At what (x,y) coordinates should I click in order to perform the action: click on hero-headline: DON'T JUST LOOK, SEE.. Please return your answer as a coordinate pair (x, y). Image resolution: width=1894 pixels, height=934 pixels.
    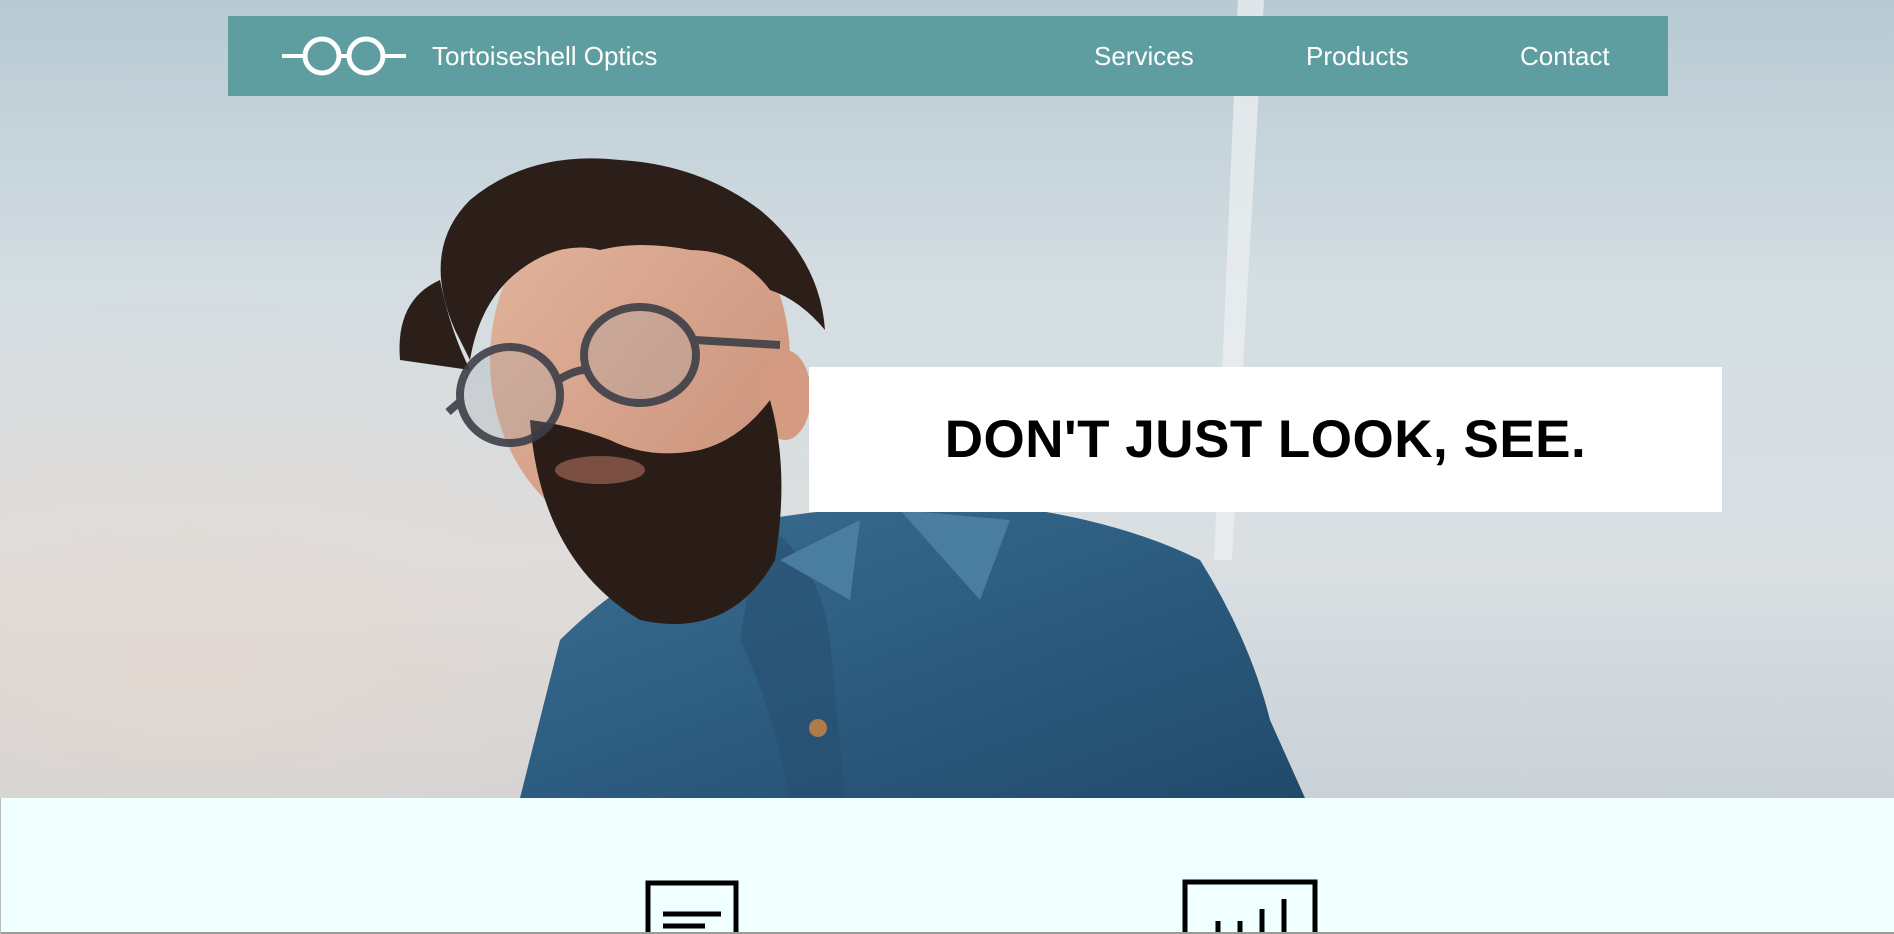
    Looking at the image, I should click on (1265, 439).